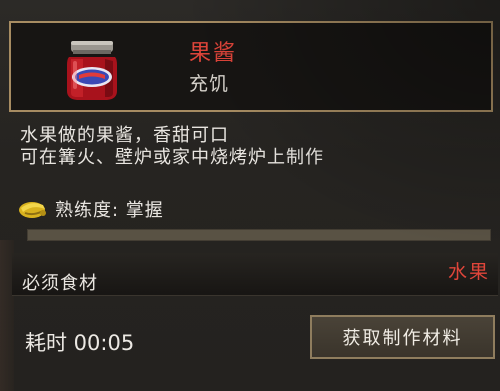  What do you see at coordinates (213, 53) in the screenshot?
I see `item-name: 果酱` at bounding box center [213, 53].